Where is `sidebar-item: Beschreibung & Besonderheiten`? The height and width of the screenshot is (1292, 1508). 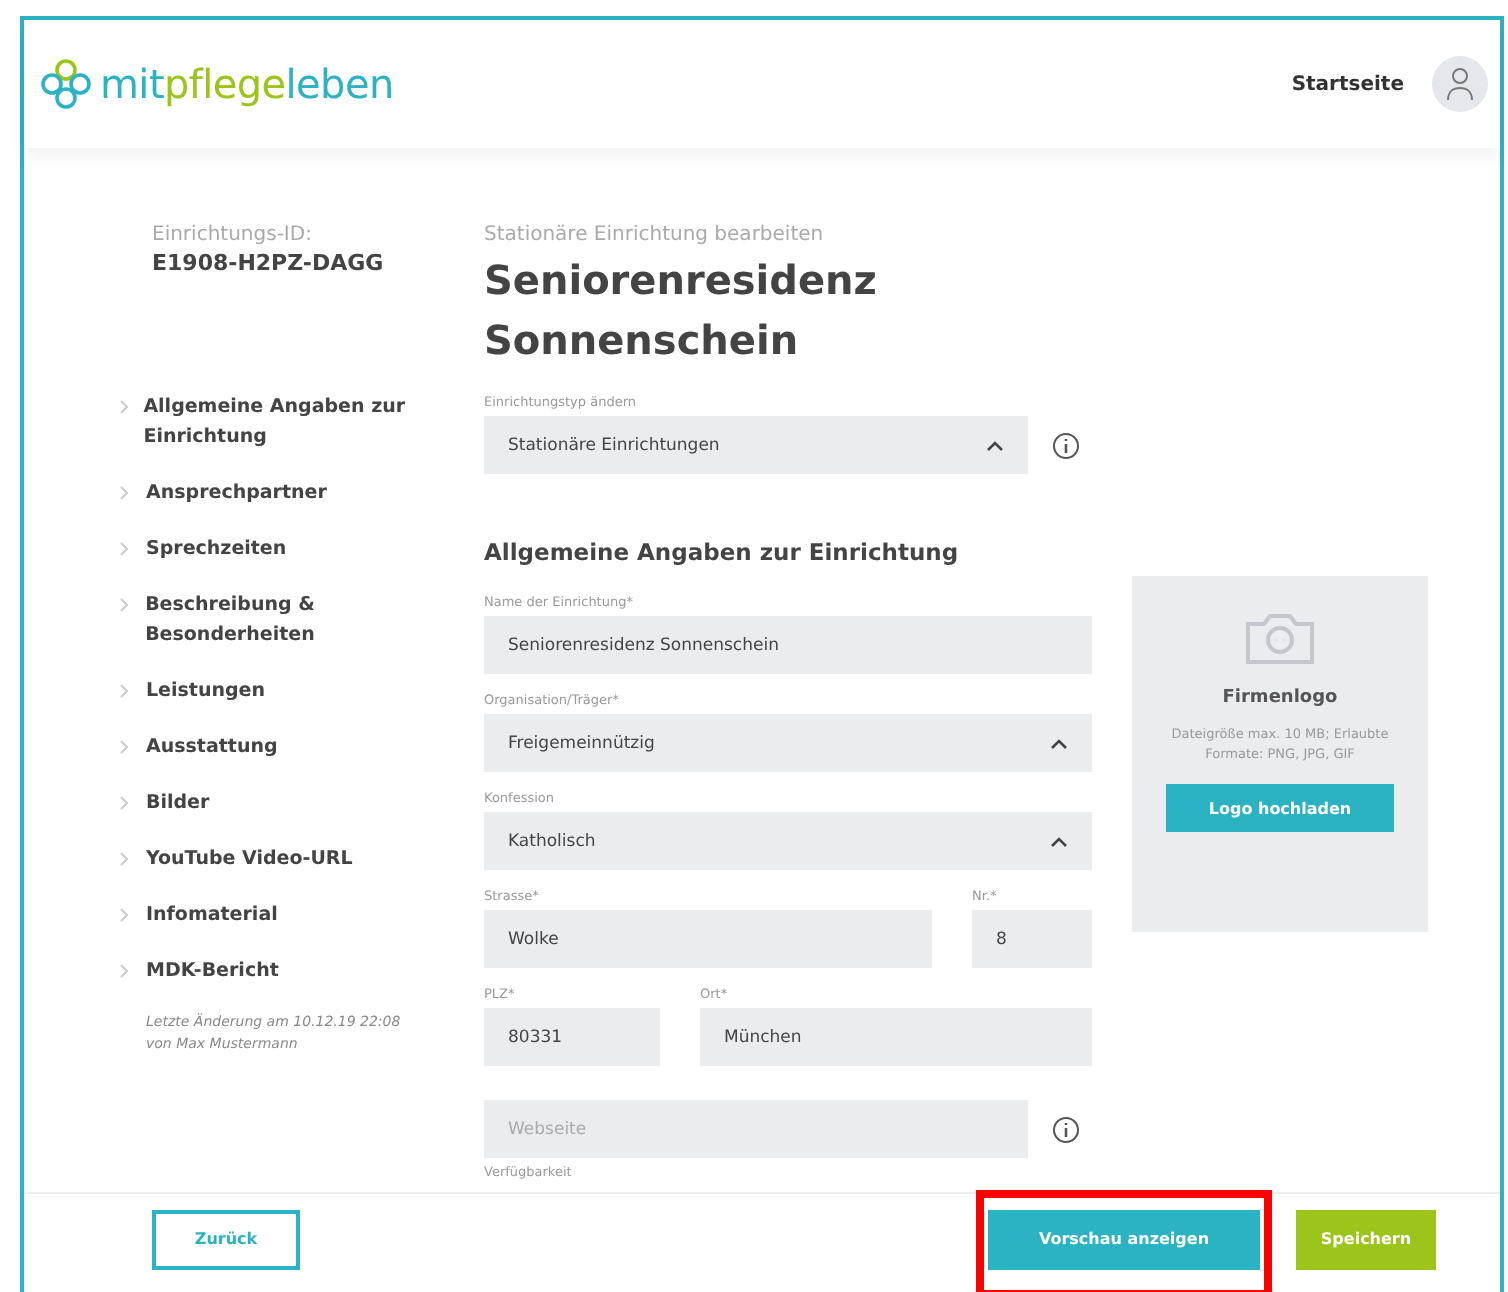
sidebar-item: Beschreibung & Besonderheiten is located at coordinates (296, 620).